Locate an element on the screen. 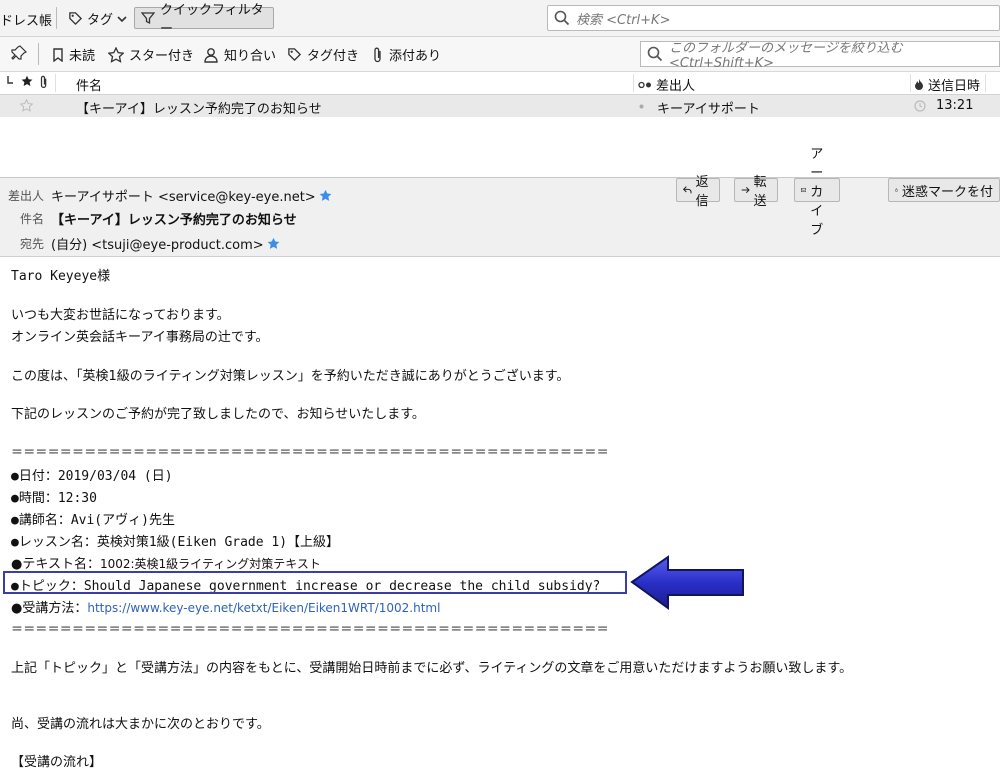 The height and width of the screenshot is (775, 1000). junk-status-icon is located at coordinates (920, 106).